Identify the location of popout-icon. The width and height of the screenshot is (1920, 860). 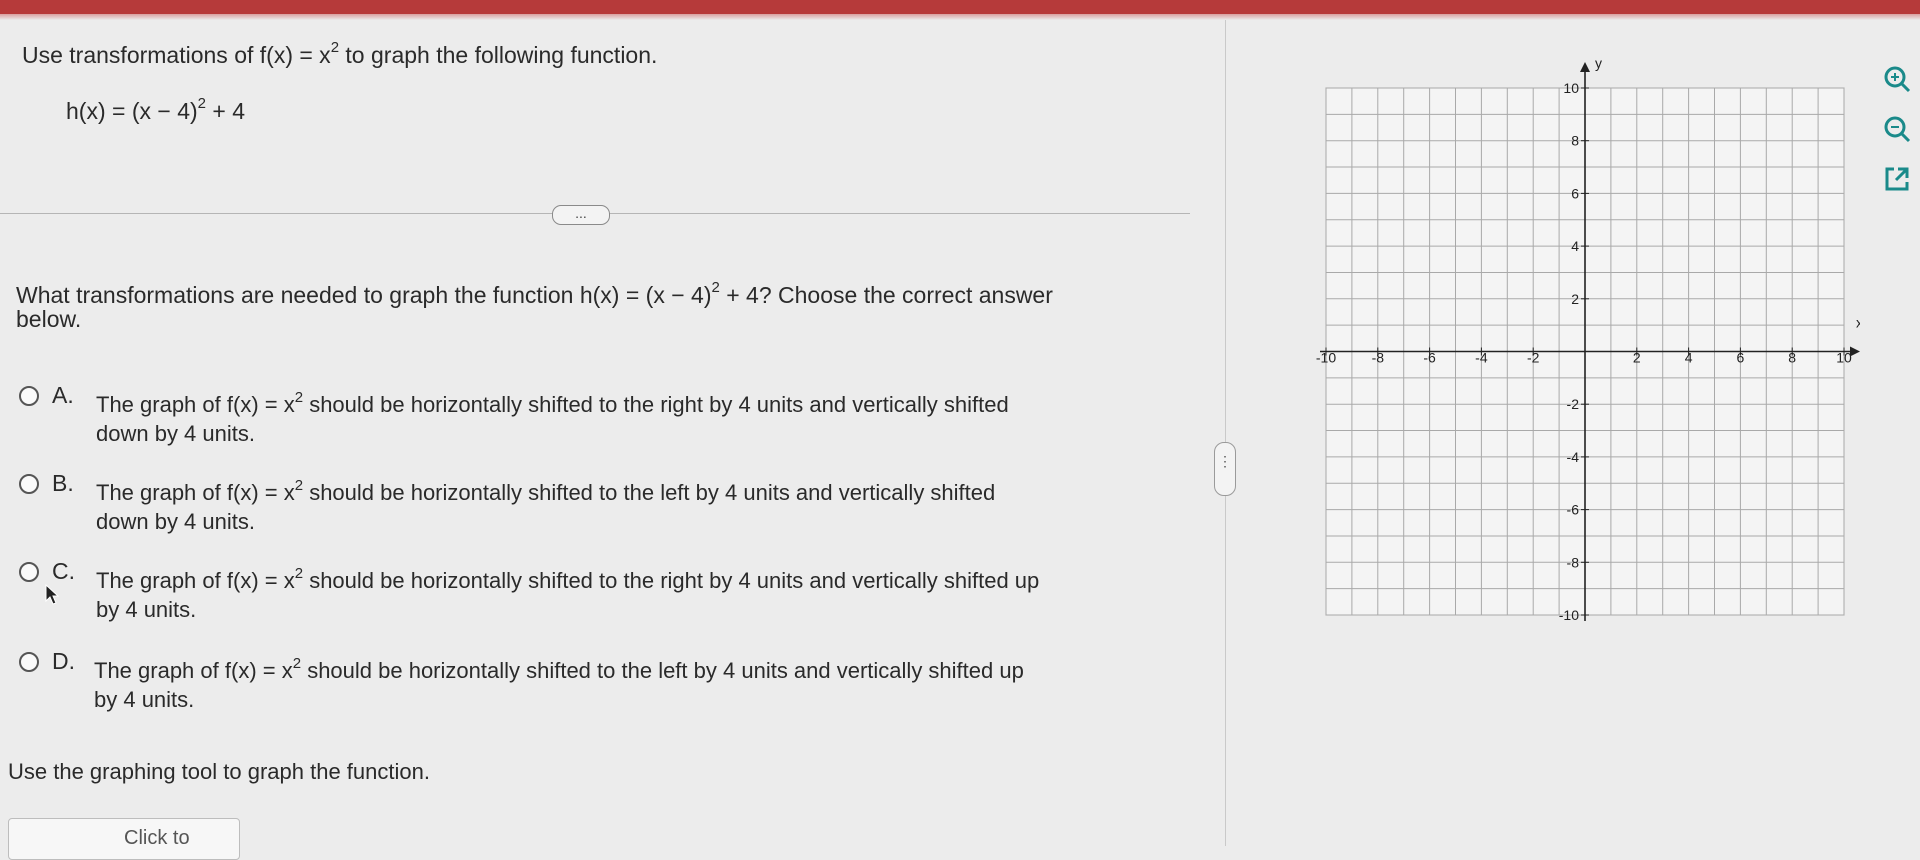
(1897, 179).